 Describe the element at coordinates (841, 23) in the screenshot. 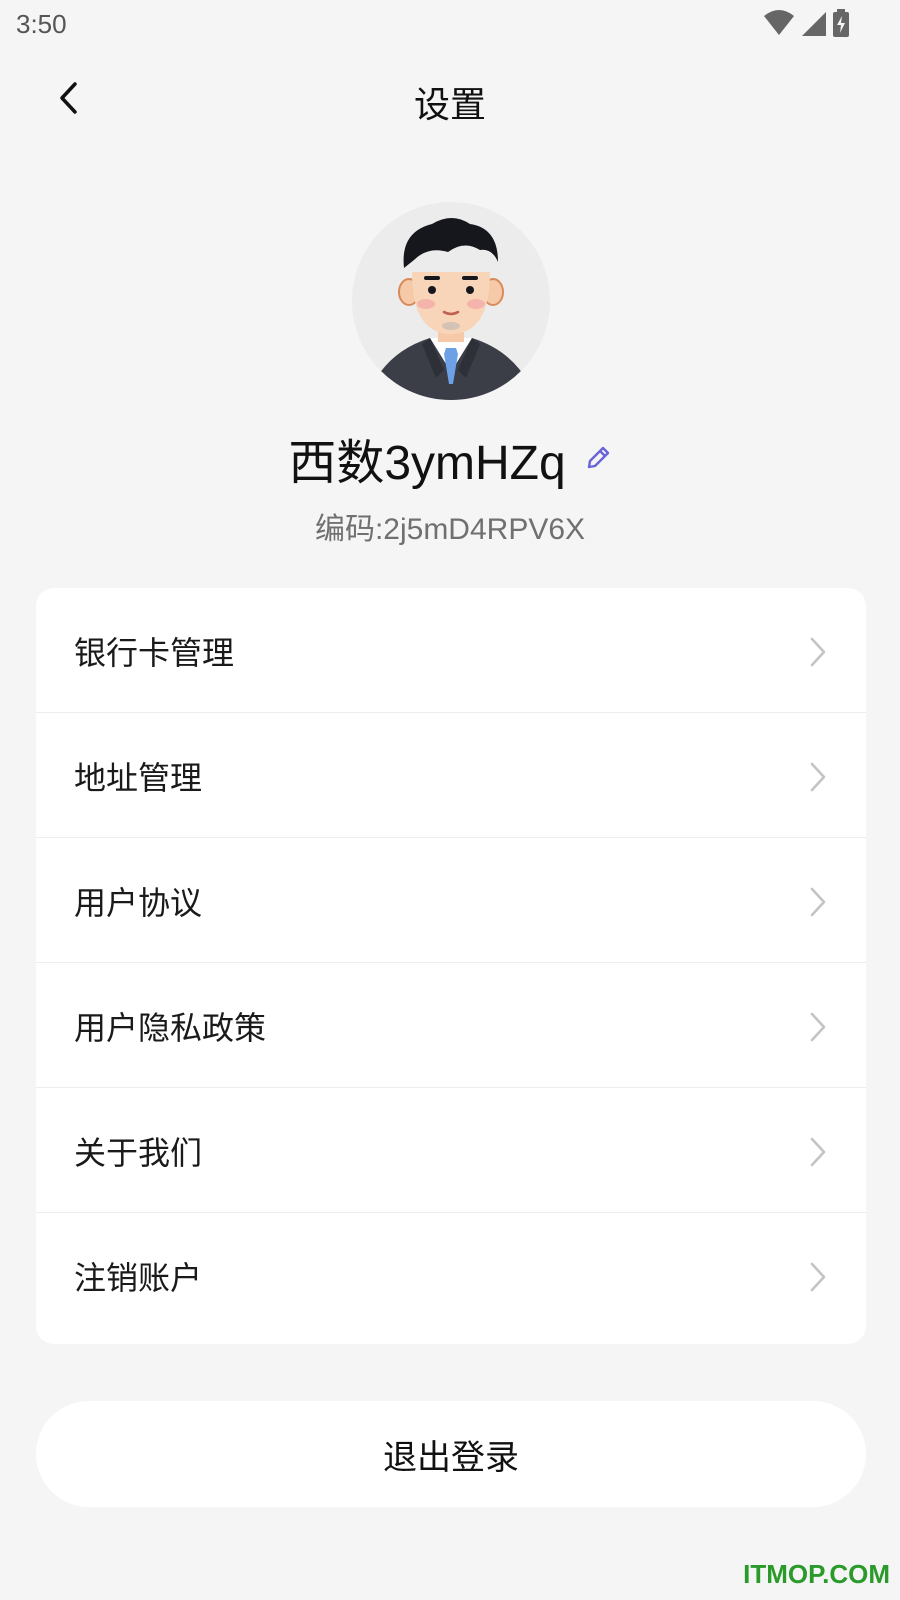

I see `battery-icon` at that location.